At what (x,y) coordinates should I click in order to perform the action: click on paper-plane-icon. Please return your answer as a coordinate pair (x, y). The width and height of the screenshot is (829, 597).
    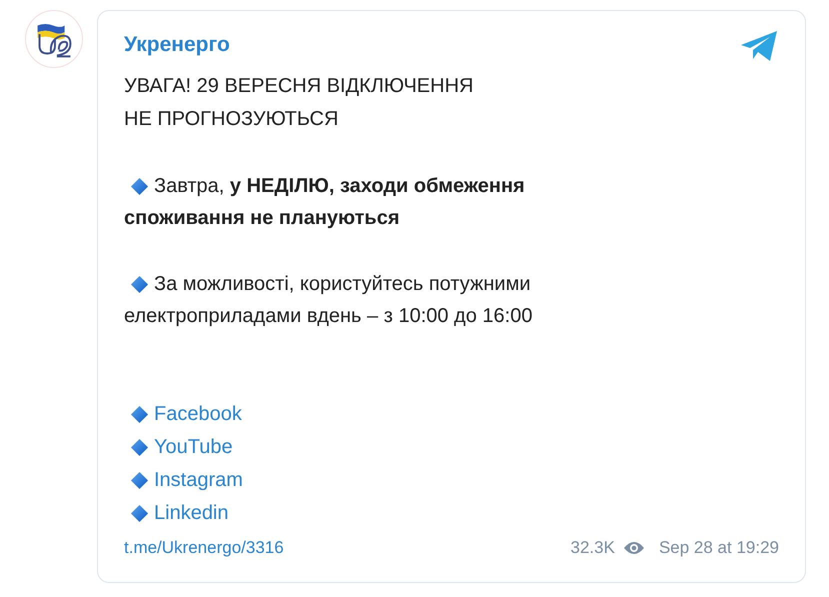
    Looking at the image, I should click on (759, 46).